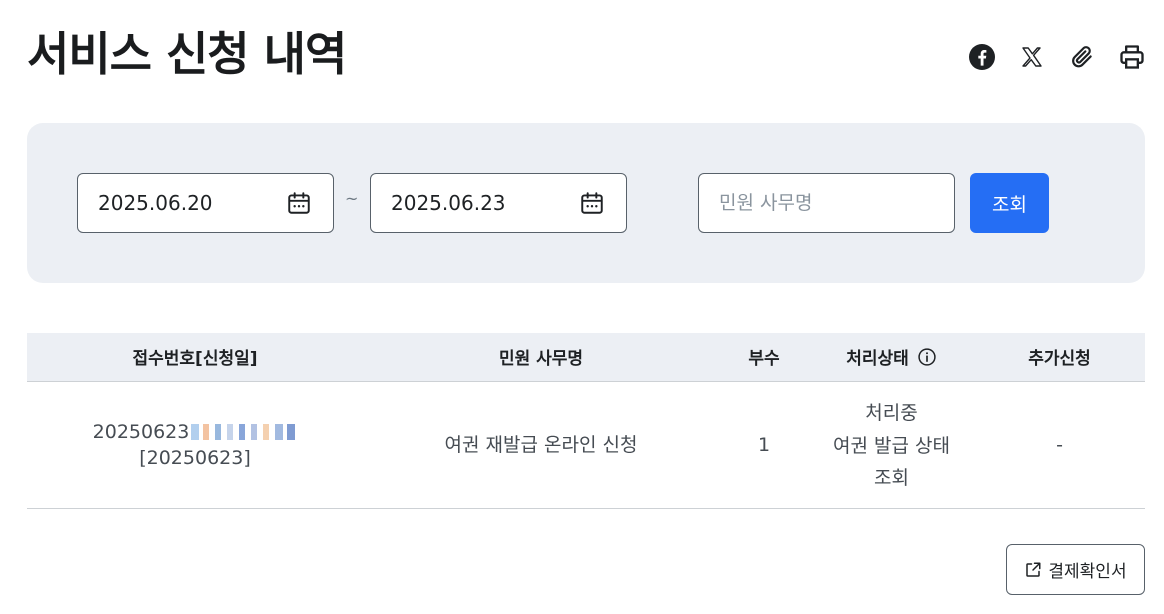 The image size is (1164, 614). What do you see at coordinates (141, 431) in the screenshot?
I see `receipt-number: 20250623` at bounding box center [141, 431].